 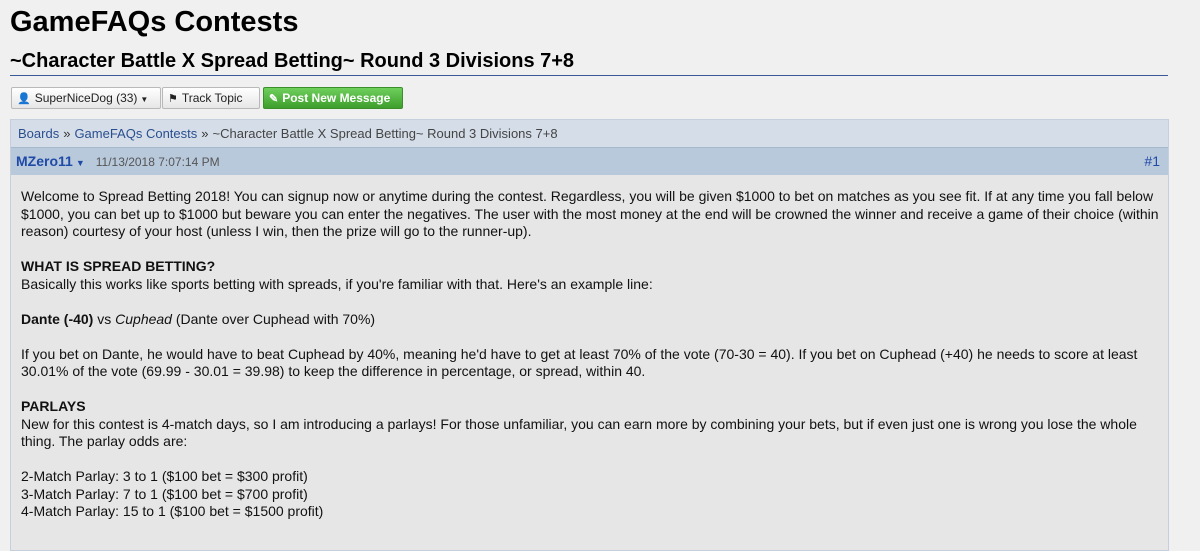 What do you see at coordinates (157, 162) in the screenshot?
I see `message-timestamp: 11/13/2018 7:07:14 PM` at bounding box center [157, 162].